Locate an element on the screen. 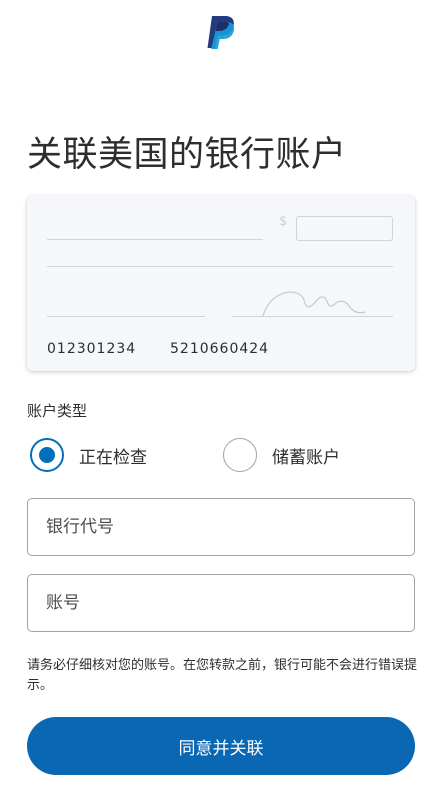  radio-checking-label: 正在检查 is located at coordinates (113, 457).